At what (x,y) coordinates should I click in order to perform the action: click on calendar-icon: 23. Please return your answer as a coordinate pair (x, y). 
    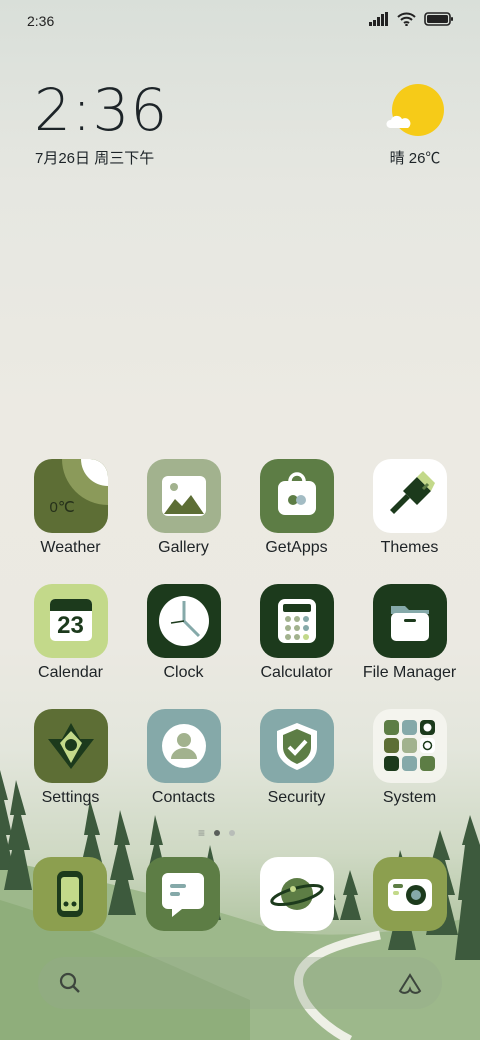
    Looking at the image, I should click on (70, 621).